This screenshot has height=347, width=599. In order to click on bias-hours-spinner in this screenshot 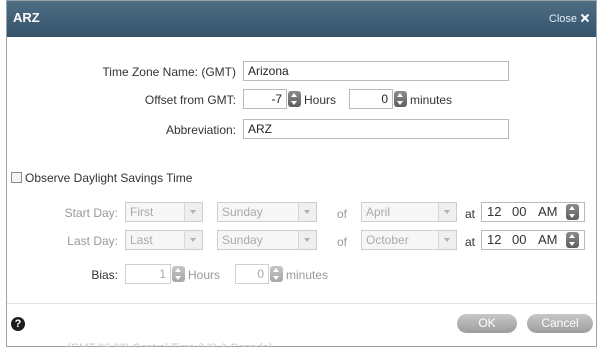, I will do `click(178, 274)`.